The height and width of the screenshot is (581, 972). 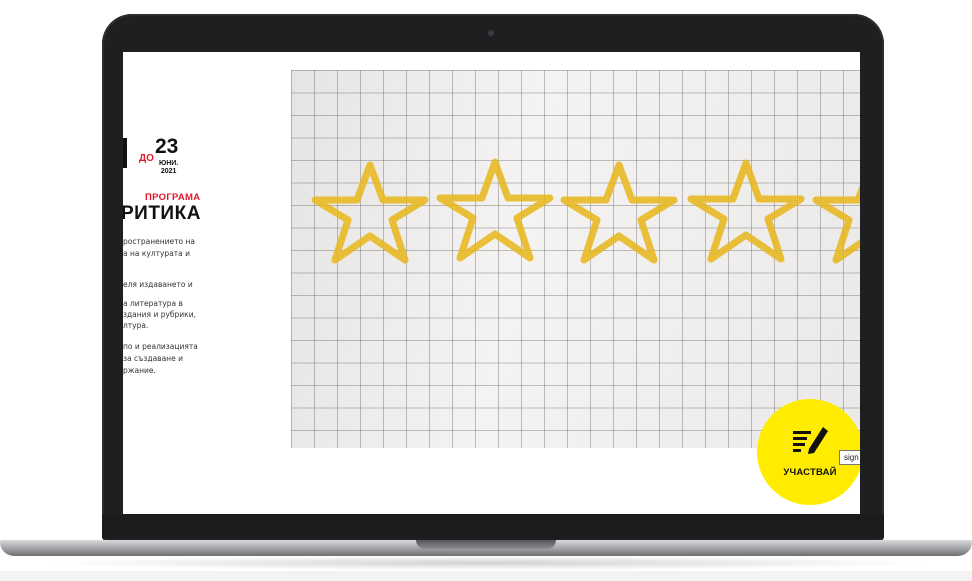 I want to click on tooltip: sign, so click(x=849, y=457).